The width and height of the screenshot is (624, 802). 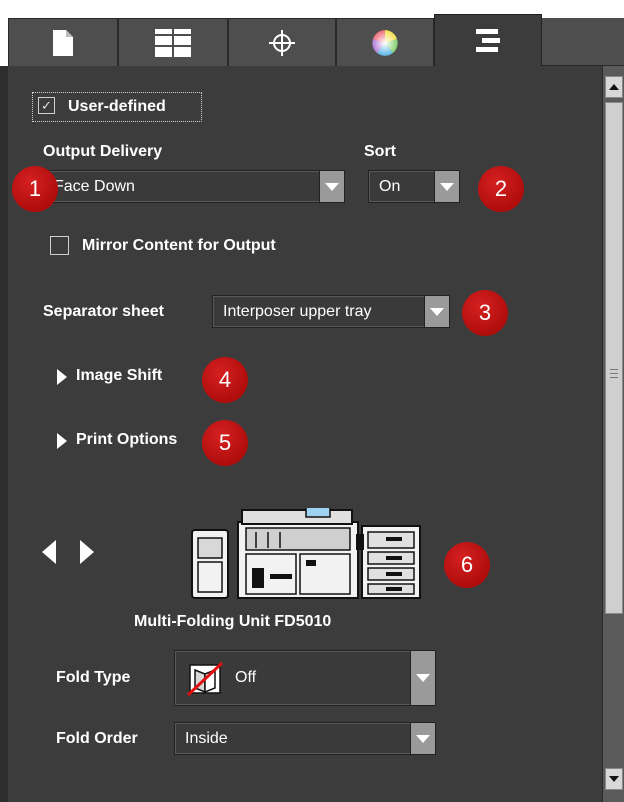 What do you see at coordinates (117, 106) in the screenshot?
I see `user-defined-label: User-defined` at bounding box center [117, 106].